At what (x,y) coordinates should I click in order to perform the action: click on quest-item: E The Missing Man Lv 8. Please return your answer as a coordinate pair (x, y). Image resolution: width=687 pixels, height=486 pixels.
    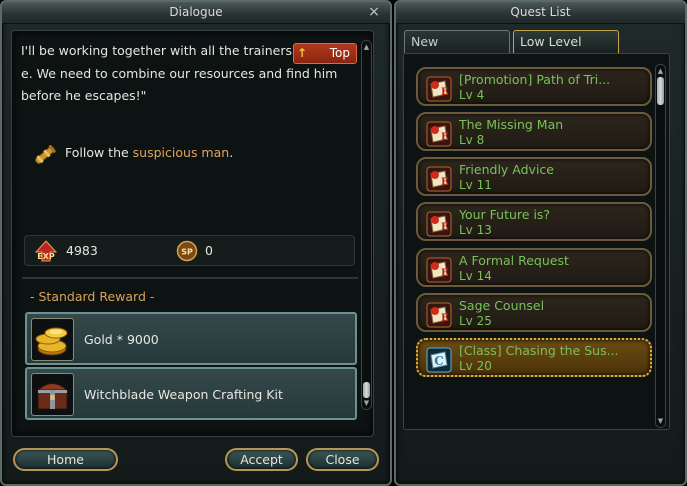
    Looking at the image, I should click on (534, 131).